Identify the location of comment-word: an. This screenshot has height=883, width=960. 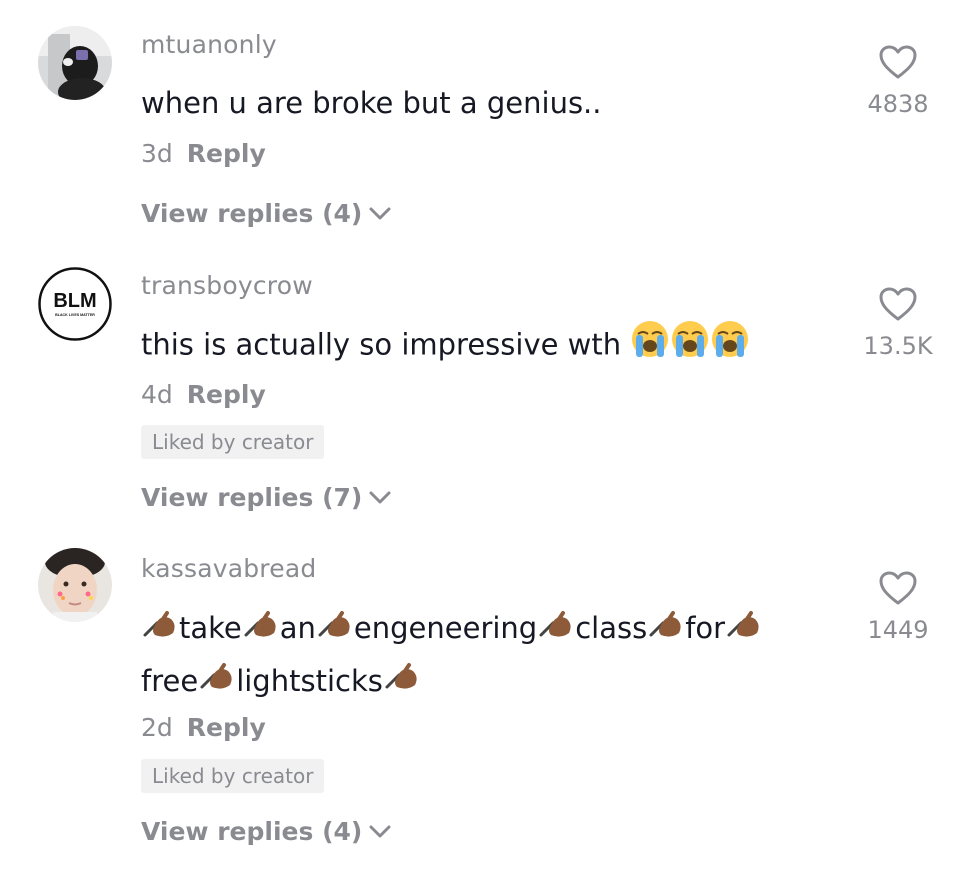
(297, 628).